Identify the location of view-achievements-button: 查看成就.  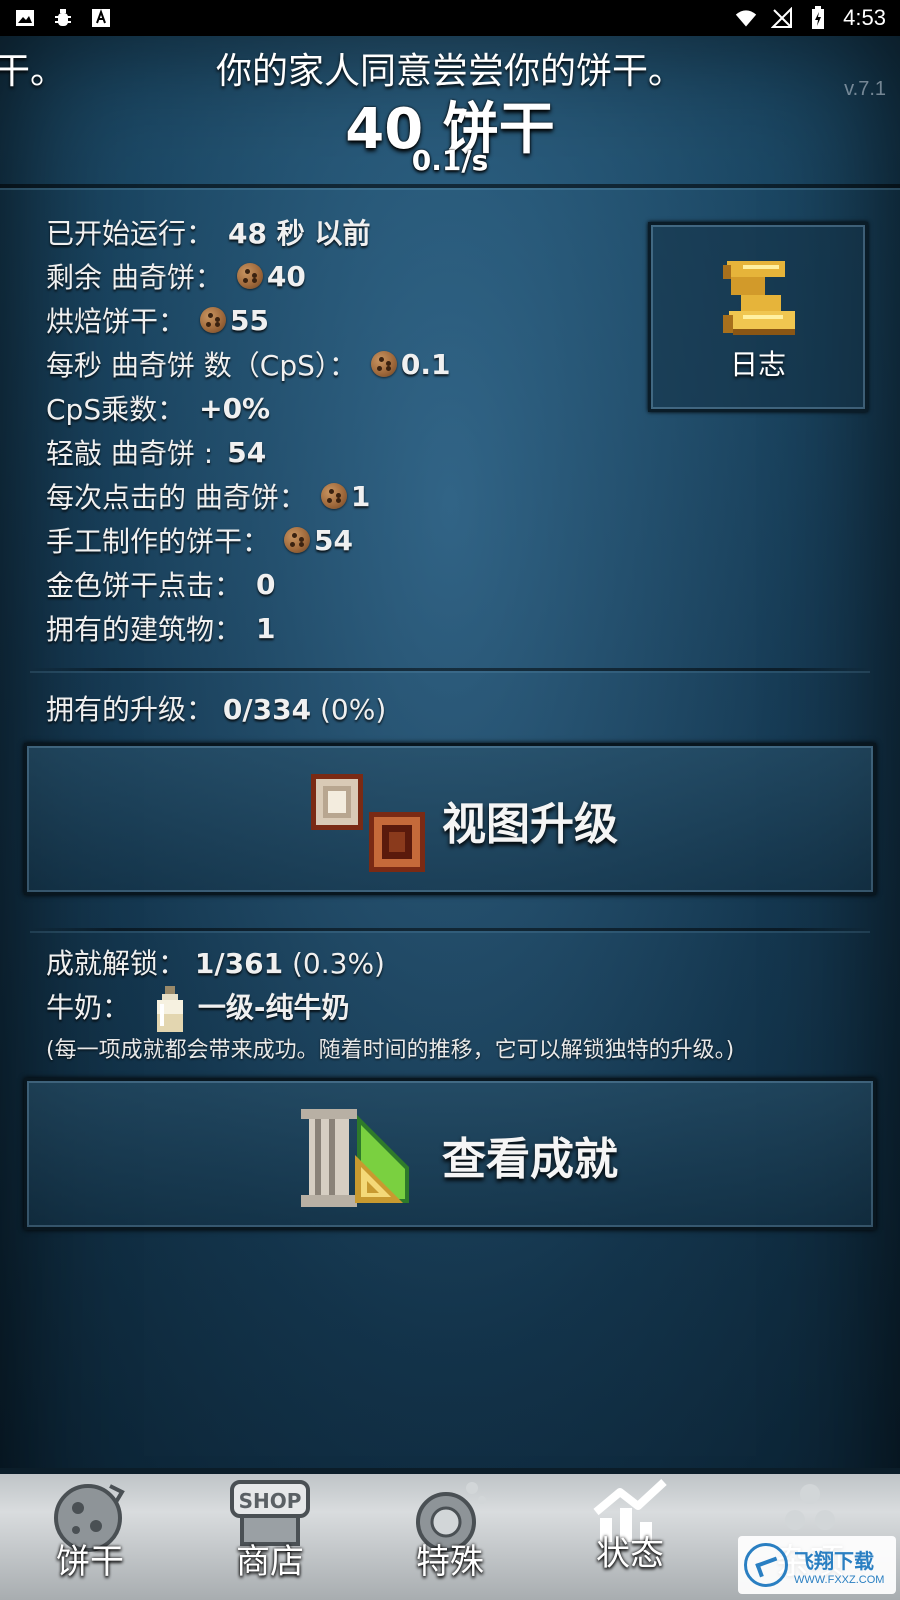
(450, 1154).